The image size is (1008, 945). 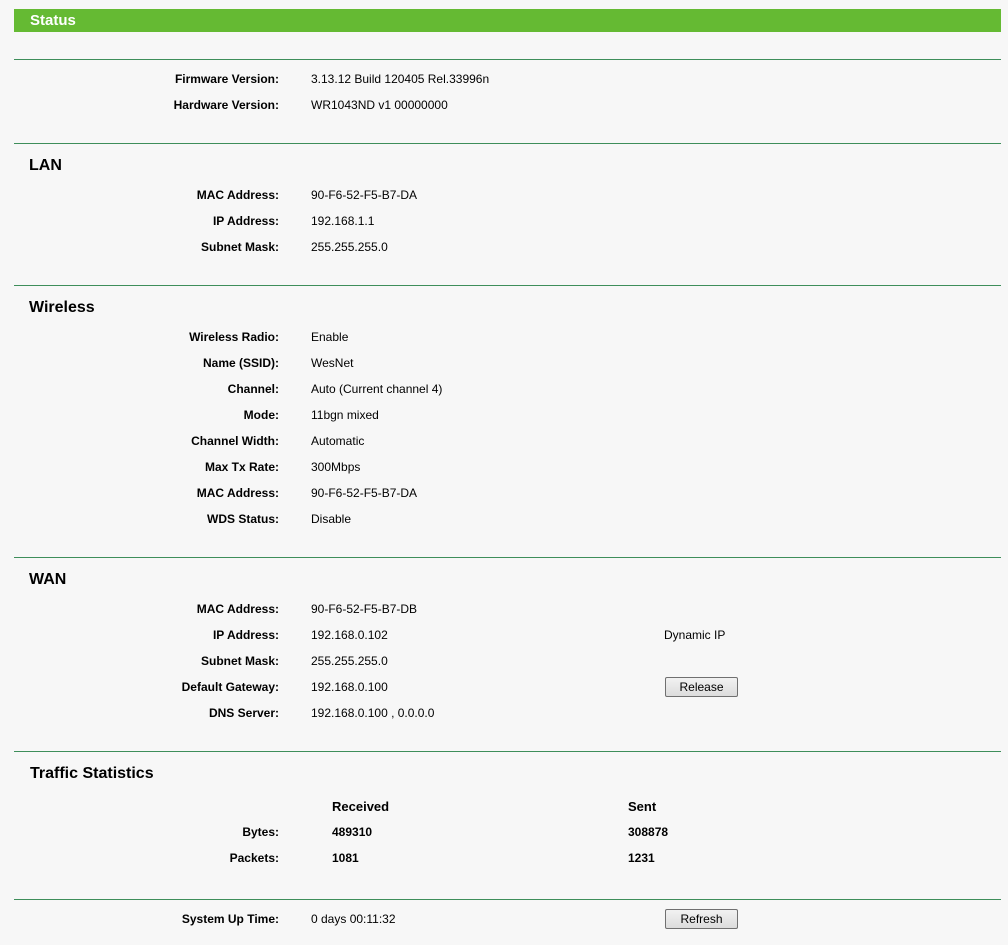 What do you see at coordinates (701, 919) in the screenshot?
I see `refresh-button: Refresh` at bounding box center [701, 919].